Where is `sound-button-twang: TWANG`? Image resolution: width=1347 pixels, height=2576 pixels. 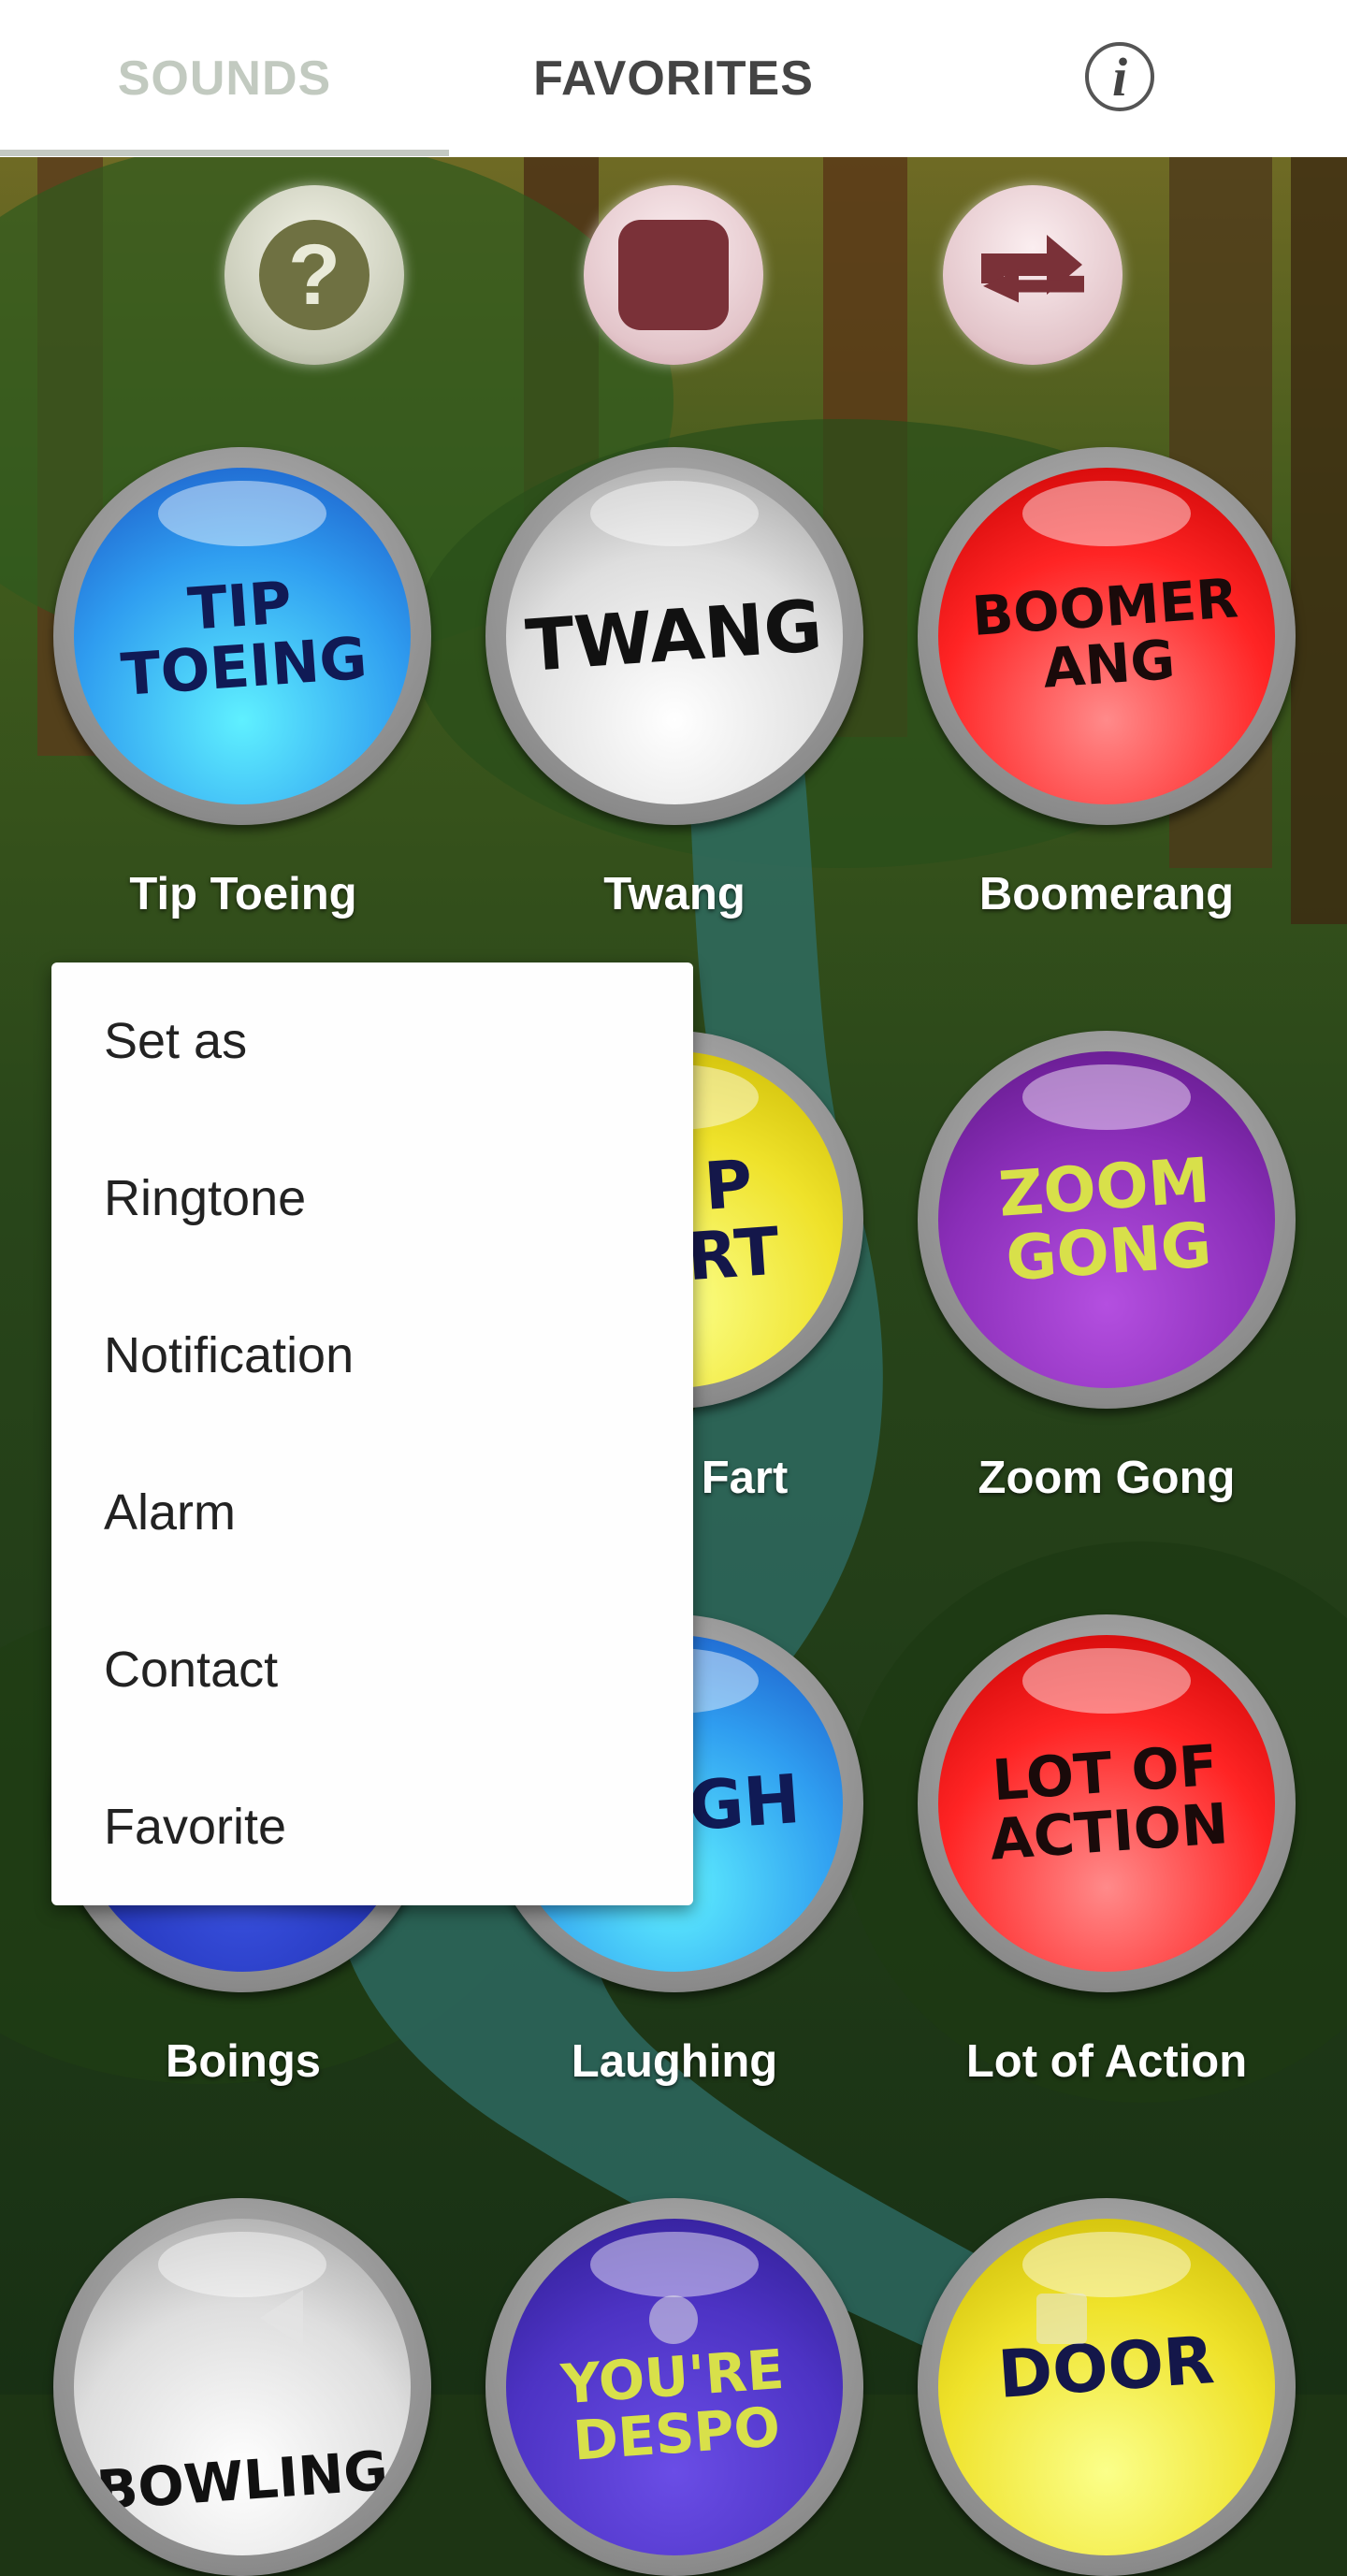
sound-button-twang: TWANG is located at coordinates (674, 636).